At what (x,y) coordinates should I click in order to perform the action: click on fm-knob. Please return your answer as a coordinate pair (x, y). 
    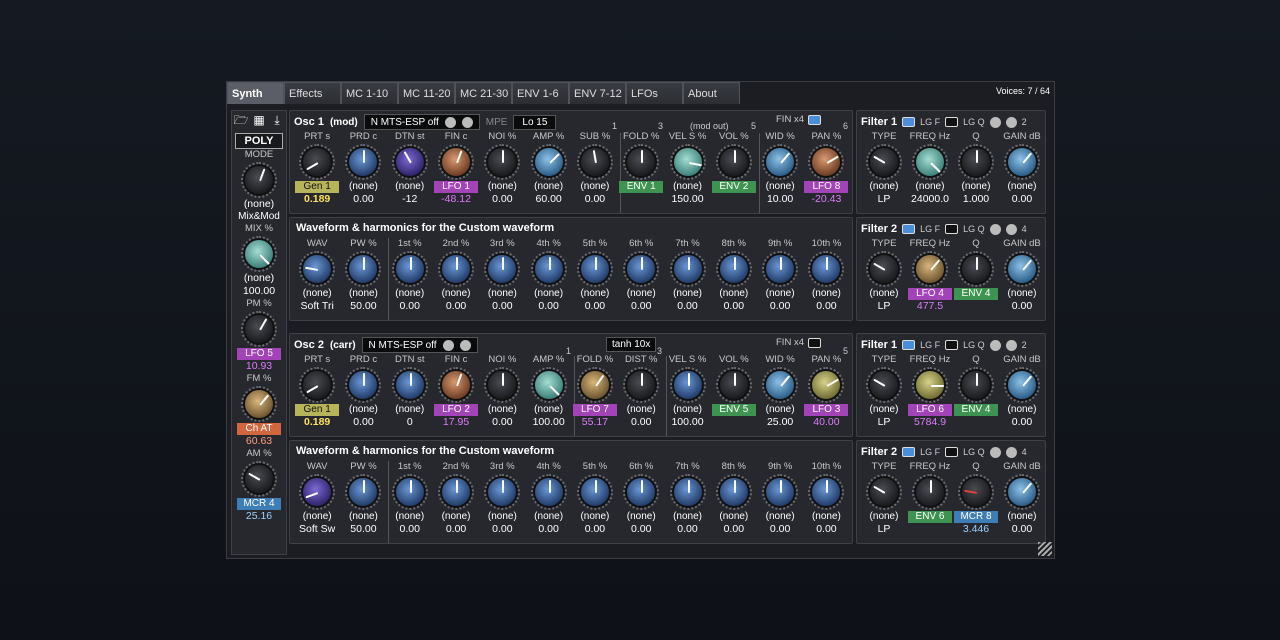
    Looking at the image, I should click on (259, 404).